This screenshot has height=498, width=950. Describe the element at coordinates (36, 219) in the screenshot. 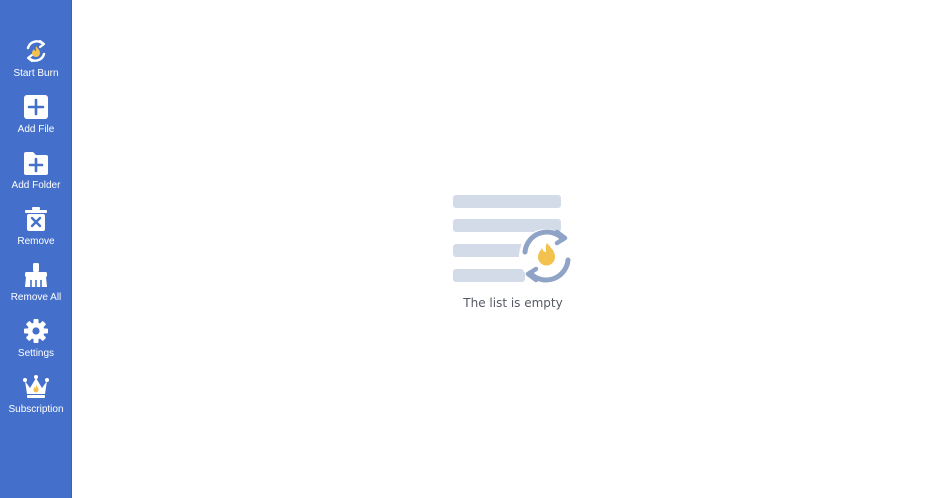

I see `remove-icon` at that location.